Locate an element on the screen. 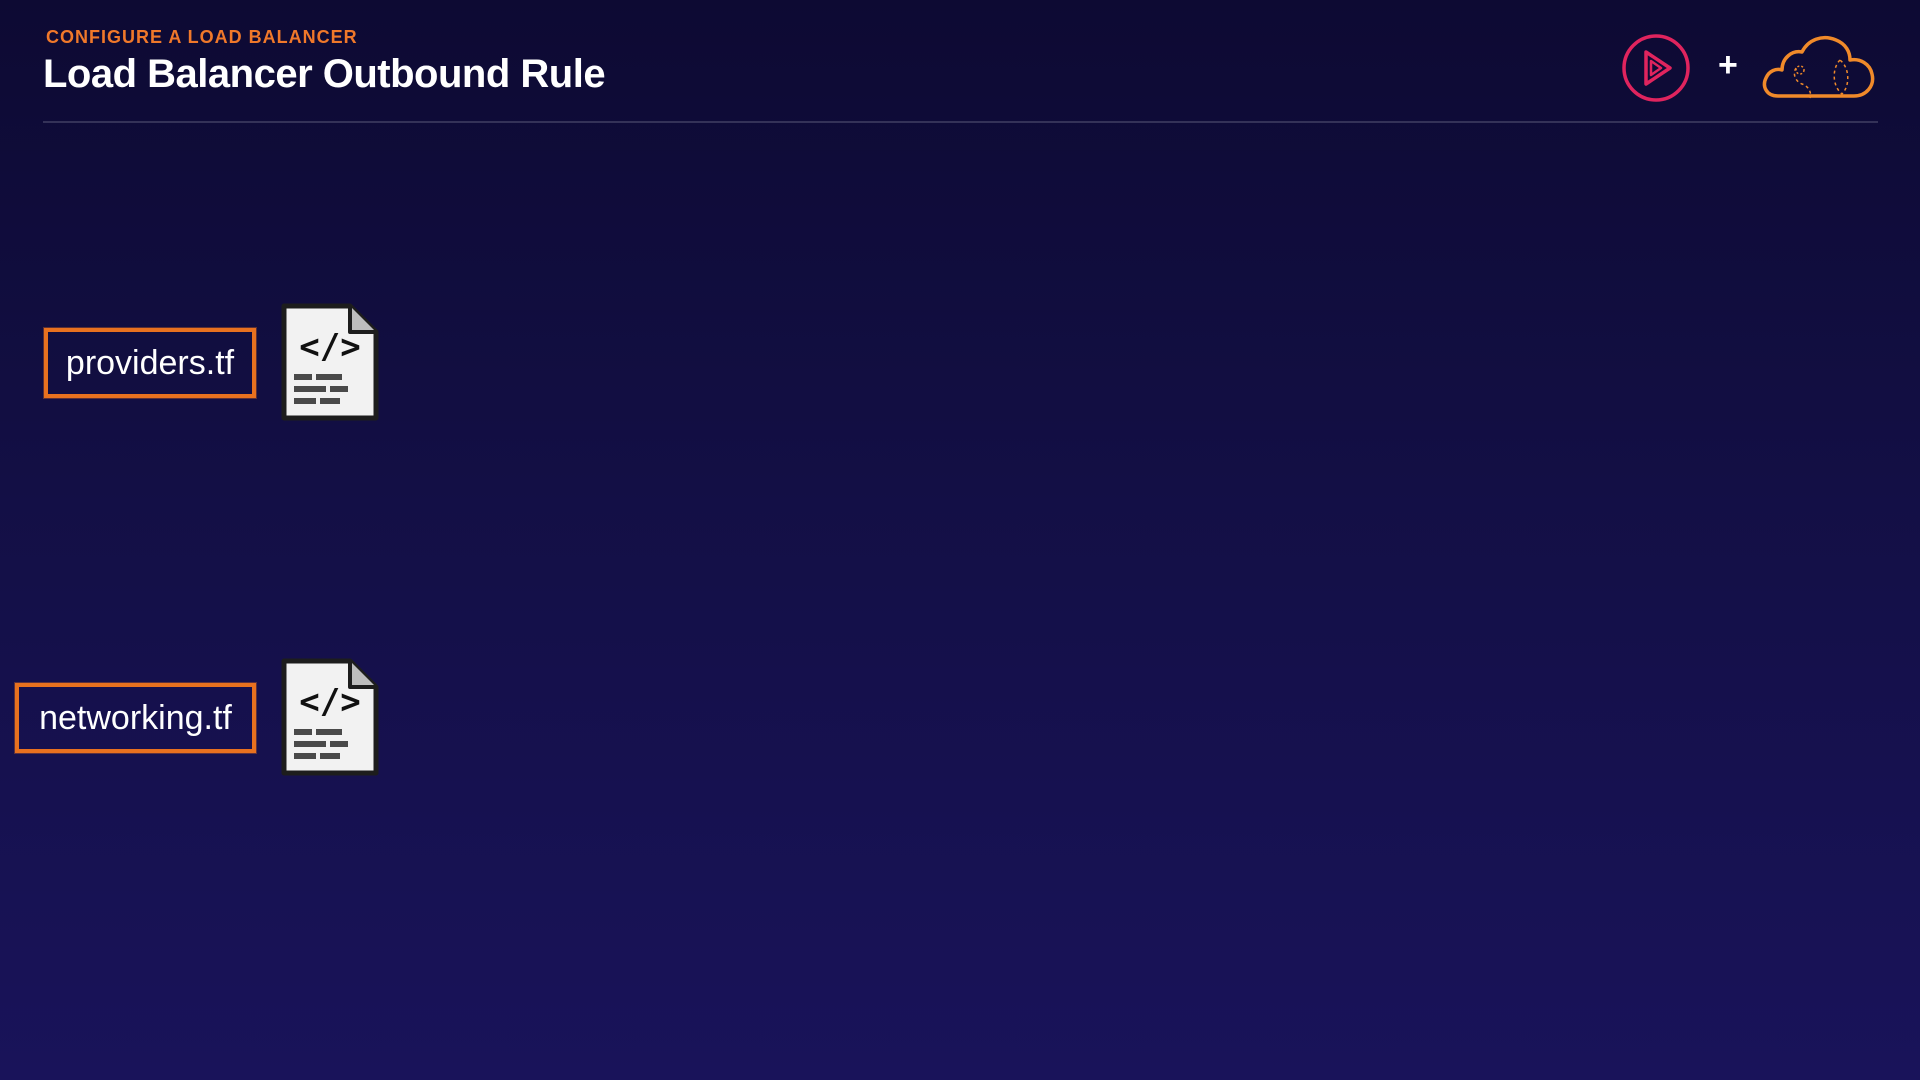  networking-file-label: networking.tf is located at coordinates (135, 718).